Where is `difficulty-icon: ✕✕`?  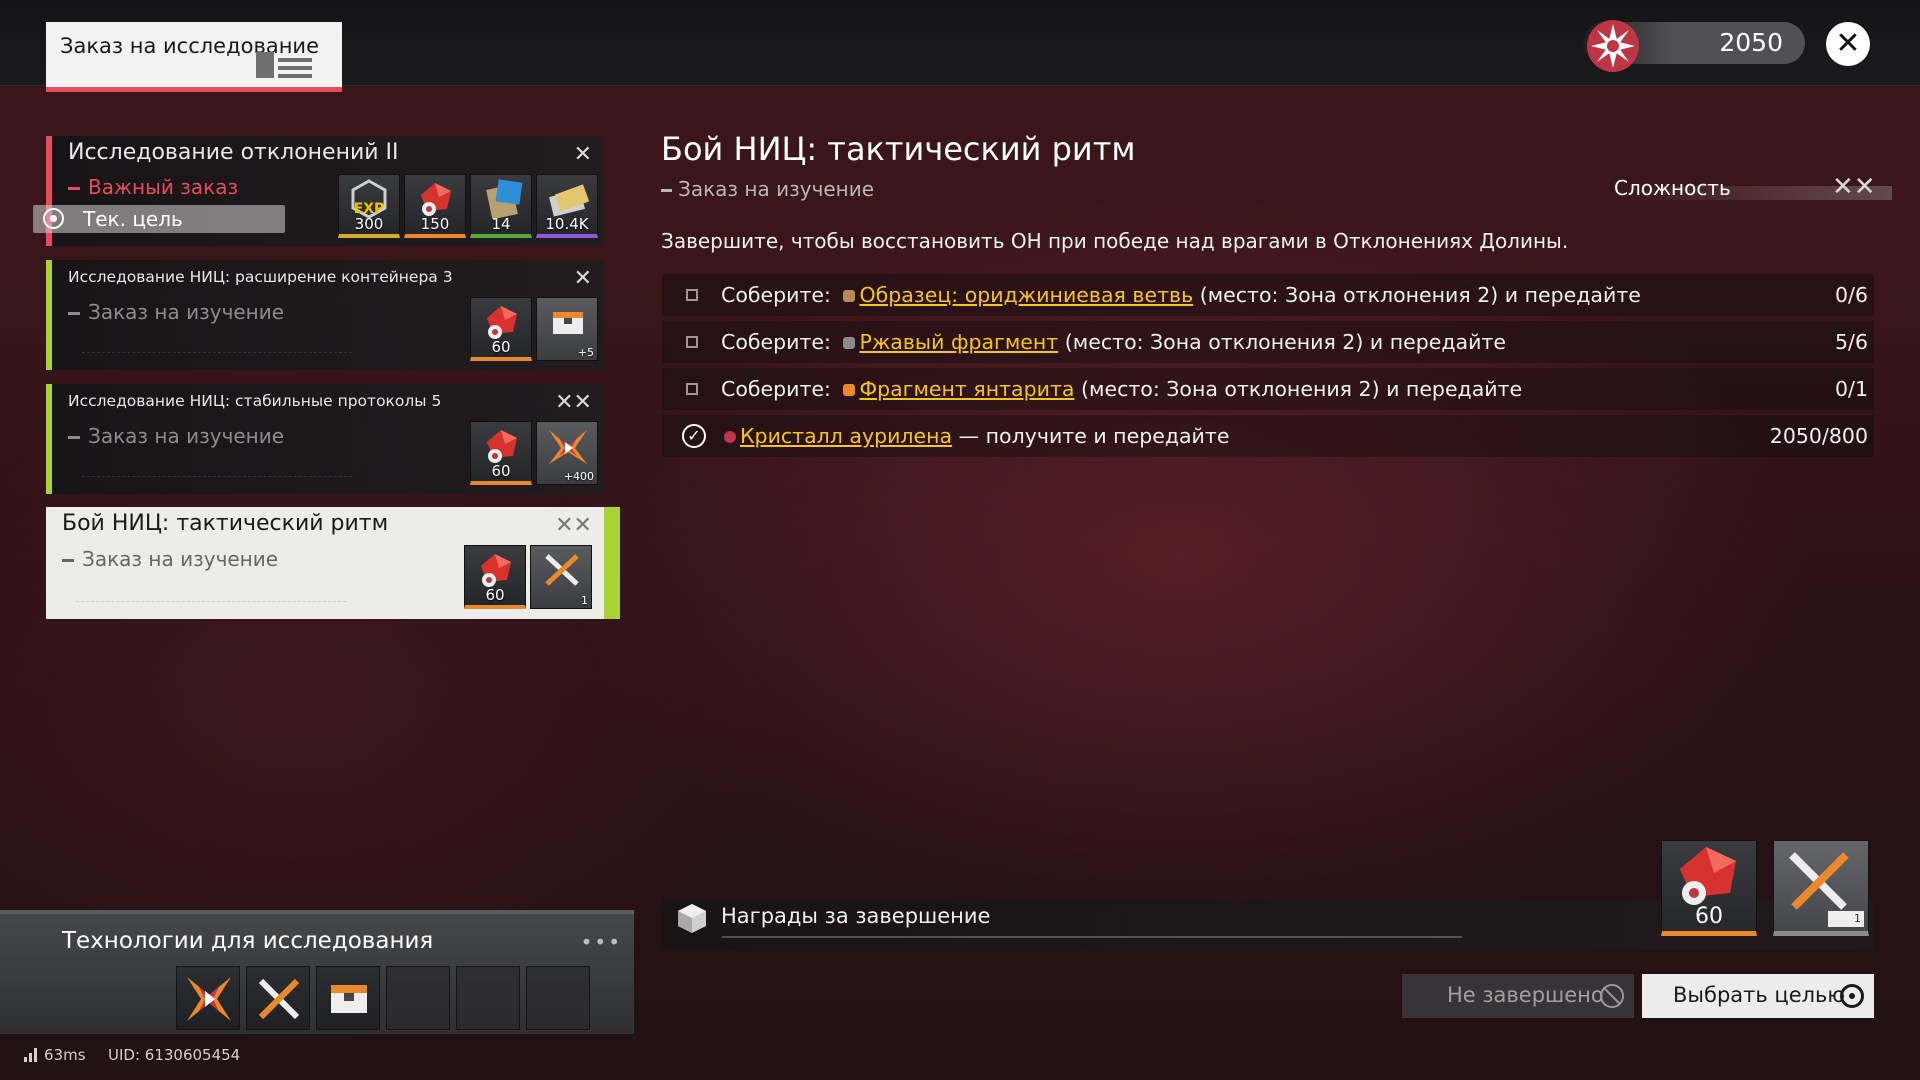 difficulty-icon: ✕✕ is located at coordinates (1854, 187).